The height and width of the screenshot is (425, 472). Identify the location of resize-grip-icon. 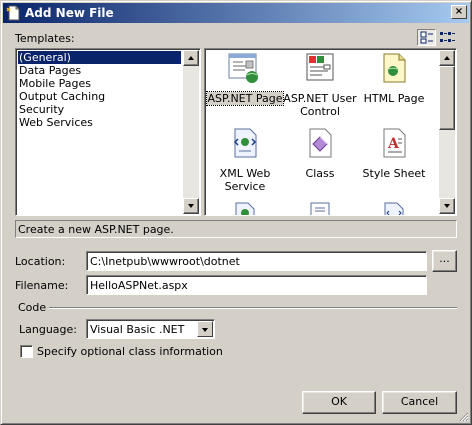
(464, 417).